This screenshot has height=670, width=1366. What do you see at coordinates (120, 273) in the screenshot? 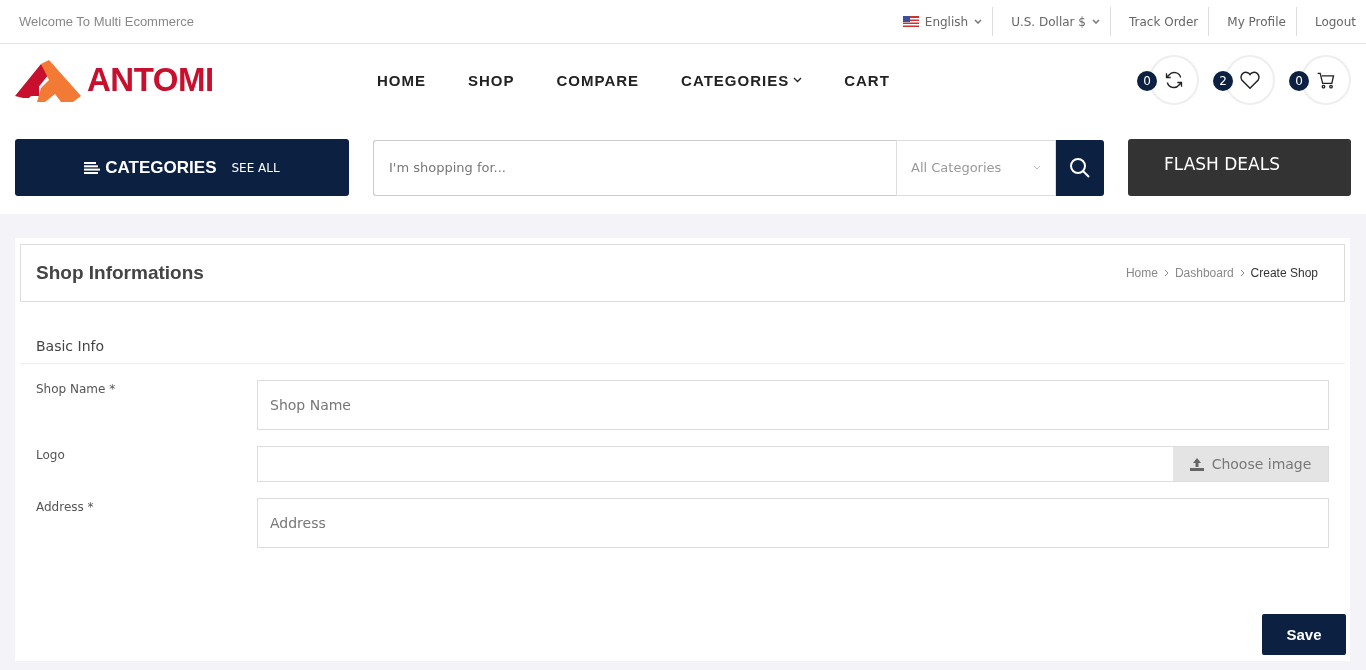
I see `page-title: Shop Informations` at bounding box center [120, 273].